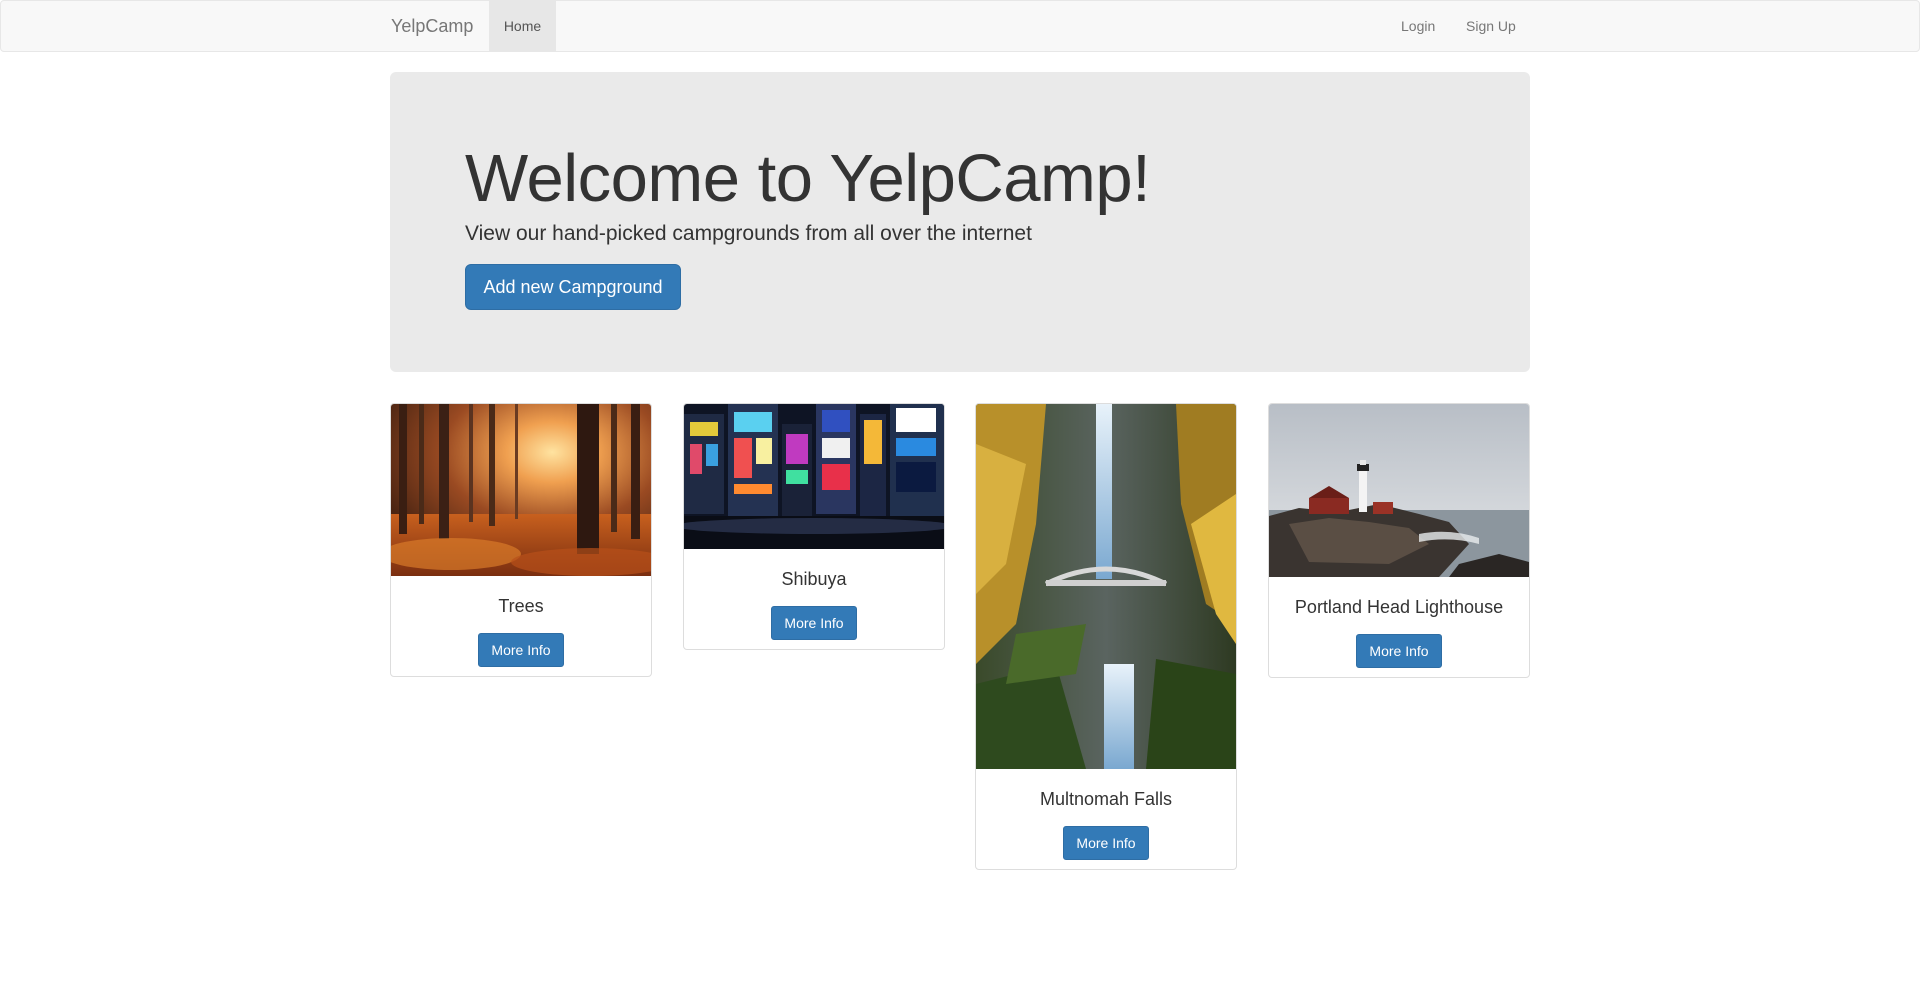 Image resolution: width=1920 pixels, height=986 pixels. Describe the element at coordinates (814, 599) in the screenshot. I see `card-caption: Shibuya More Info` at that location.